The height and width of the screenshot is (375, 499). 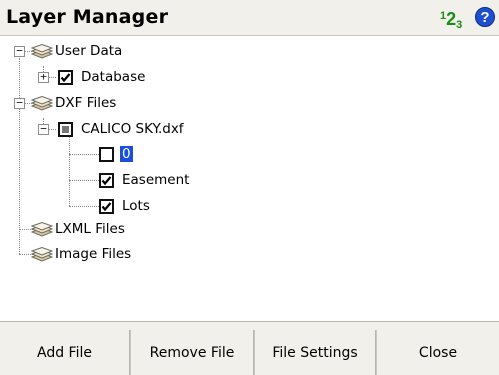 What do you see at coordinates (136, 206) in the screenshot?
I see `tree-item-lots: Lots` at bounding box center [136, 206].